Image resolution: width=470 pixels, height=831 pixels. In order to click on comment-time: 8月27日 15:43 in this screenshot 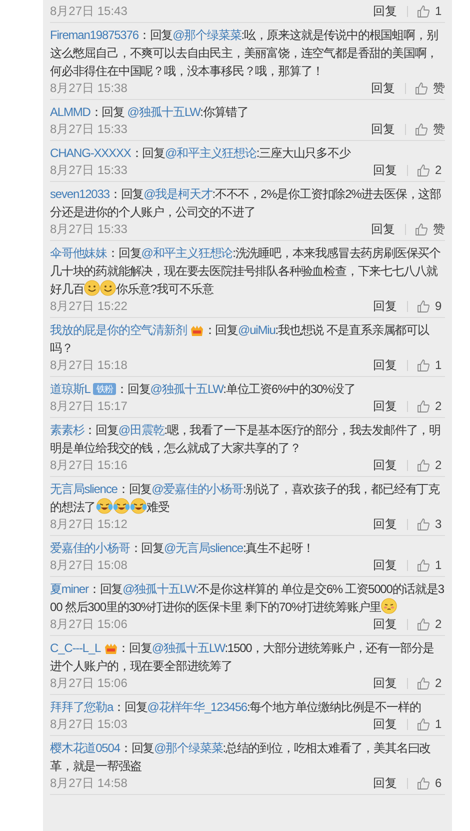, I will do `click(89, 11)`.